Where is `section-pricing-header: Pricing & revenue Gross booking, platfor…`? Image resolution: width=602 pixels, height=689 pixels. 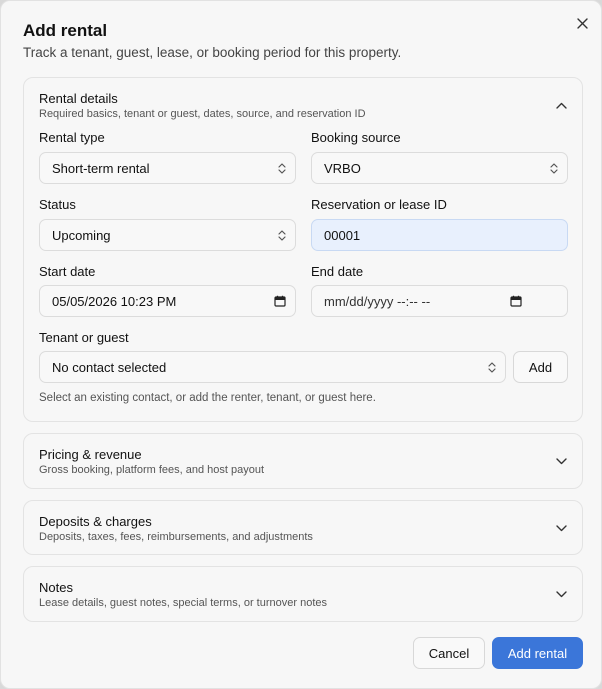 section-pricing-header: Pricing & revenue Gross booking, platfor… is located at coordinates (303, 461).